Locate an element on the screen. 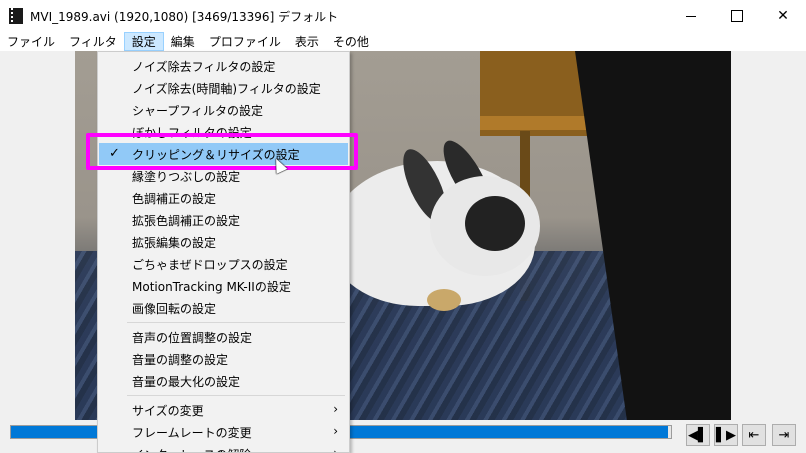 The height and width of the screenshot is (453, 806). dropdown-item-label: 縁塗りつぶしの設定 is located at coordinates (186, 176).